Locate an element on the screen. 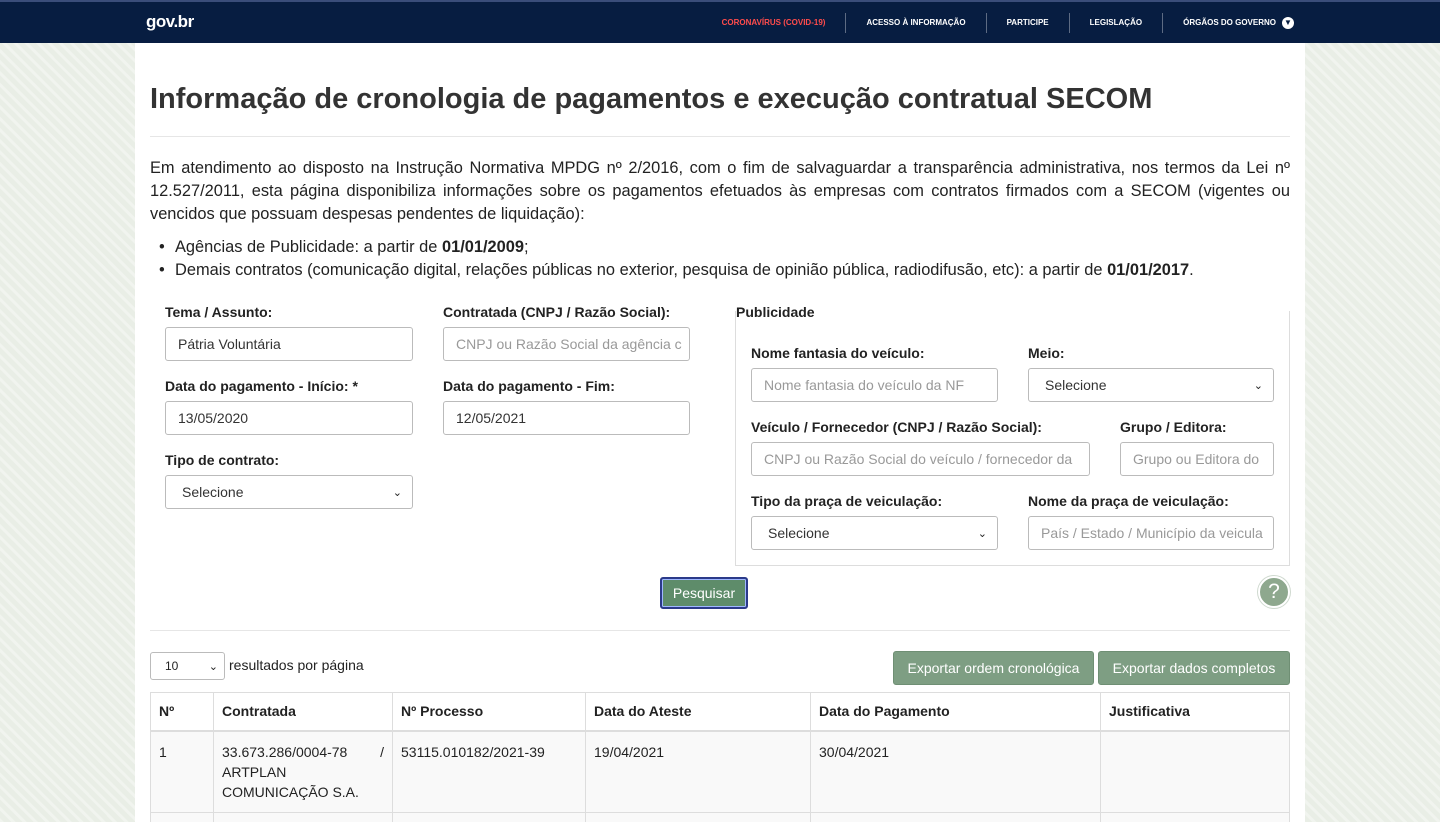 The width and height of the screenshot is (1440, 822). praca-tipo-value: Selecione is located at coordinates (799, 533).